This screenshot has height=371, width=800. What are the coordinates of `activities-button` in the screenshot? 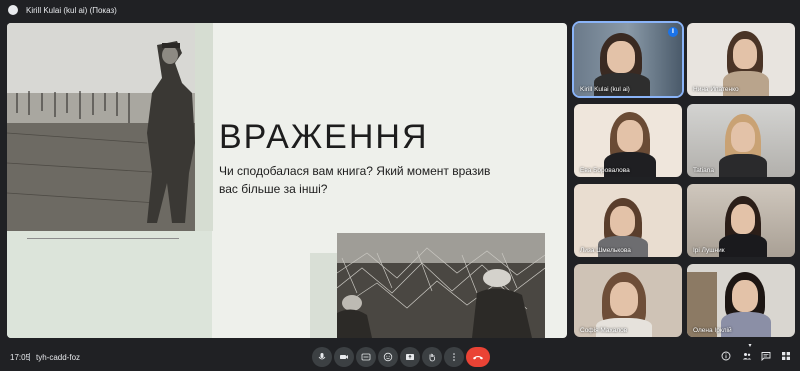 It's located at (786, 356).